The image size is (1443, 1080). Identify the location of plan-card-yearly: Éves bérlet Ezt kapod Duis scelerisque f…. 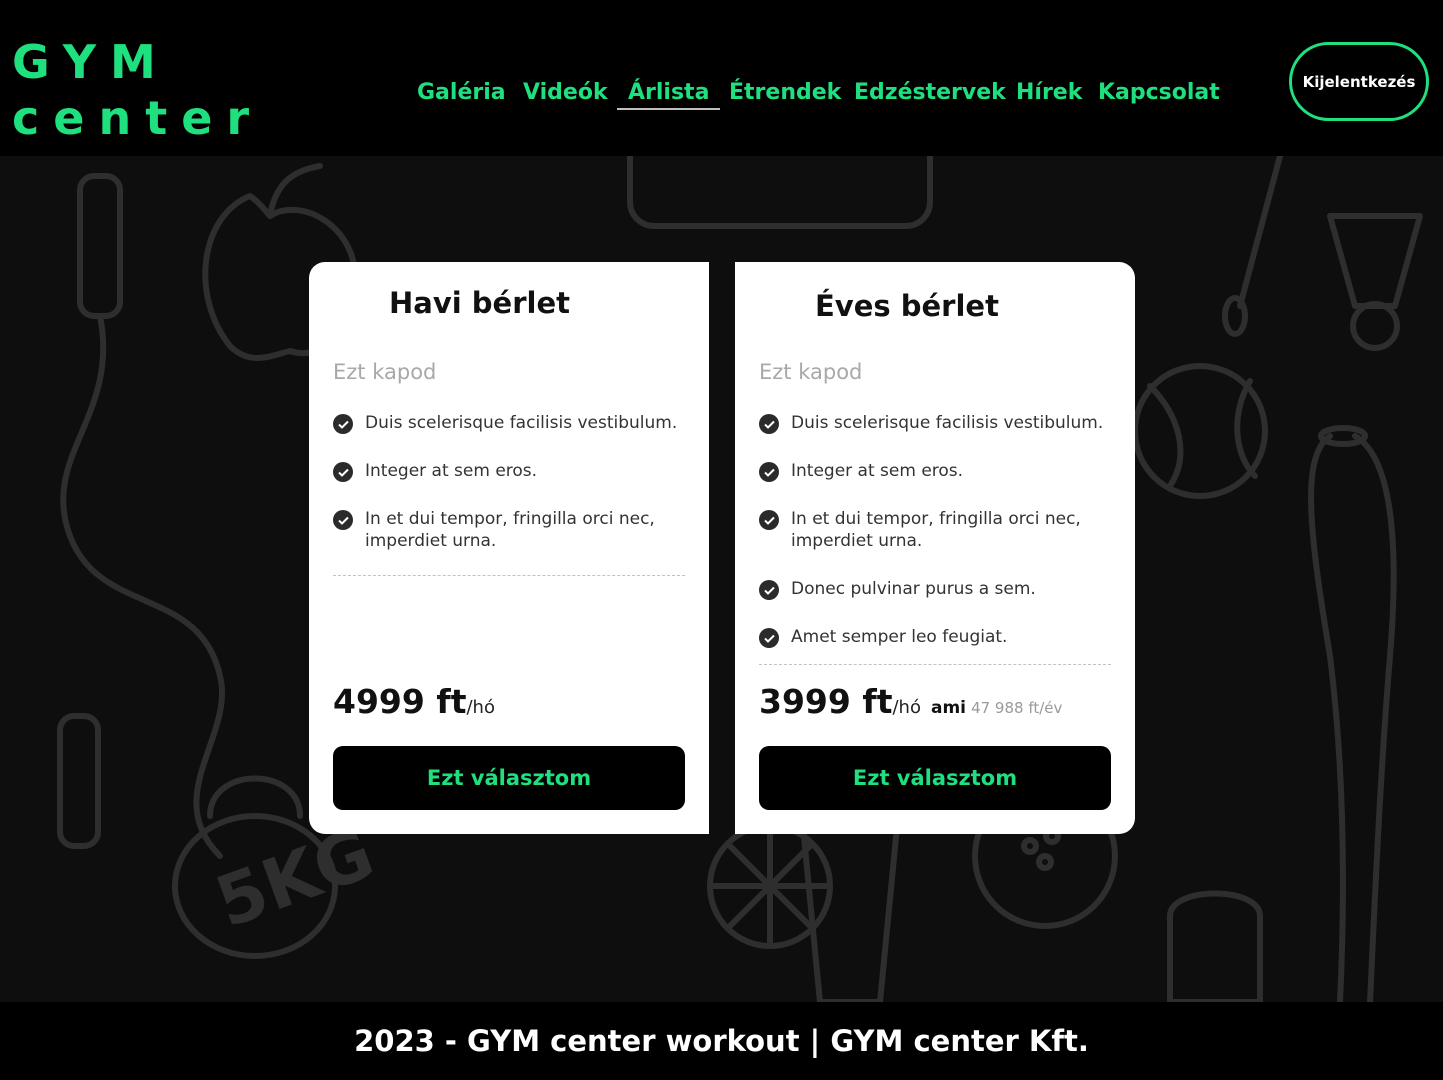
(935, 548).